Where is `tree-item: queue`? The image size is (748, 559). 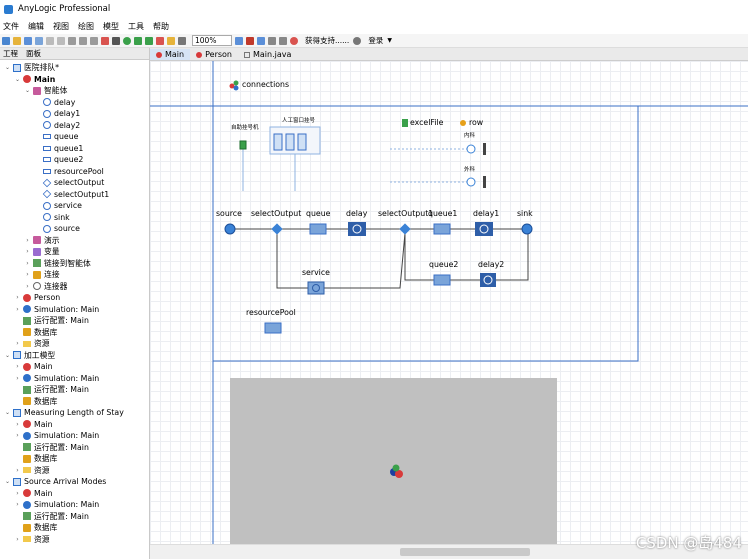
tree-item: queue is located at coordinates (74, 137).